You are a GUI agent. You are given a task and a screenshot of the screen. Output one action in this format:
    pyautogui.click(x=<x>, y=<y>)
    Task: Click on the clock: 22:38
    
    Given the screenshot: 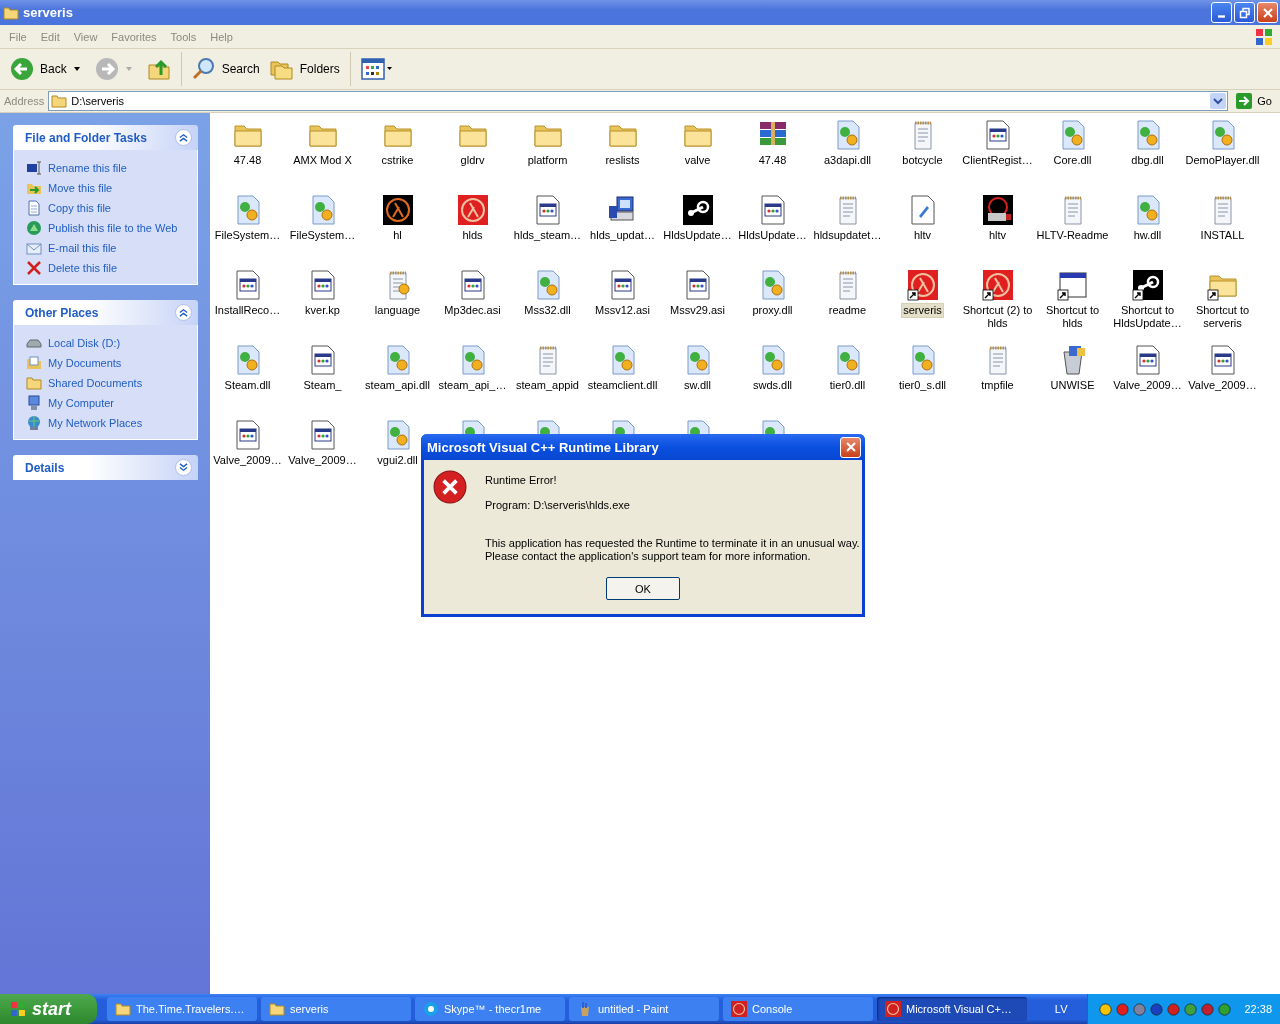 What is the action you would take?
    pyautogui.click(x=1258, y=1009)
    